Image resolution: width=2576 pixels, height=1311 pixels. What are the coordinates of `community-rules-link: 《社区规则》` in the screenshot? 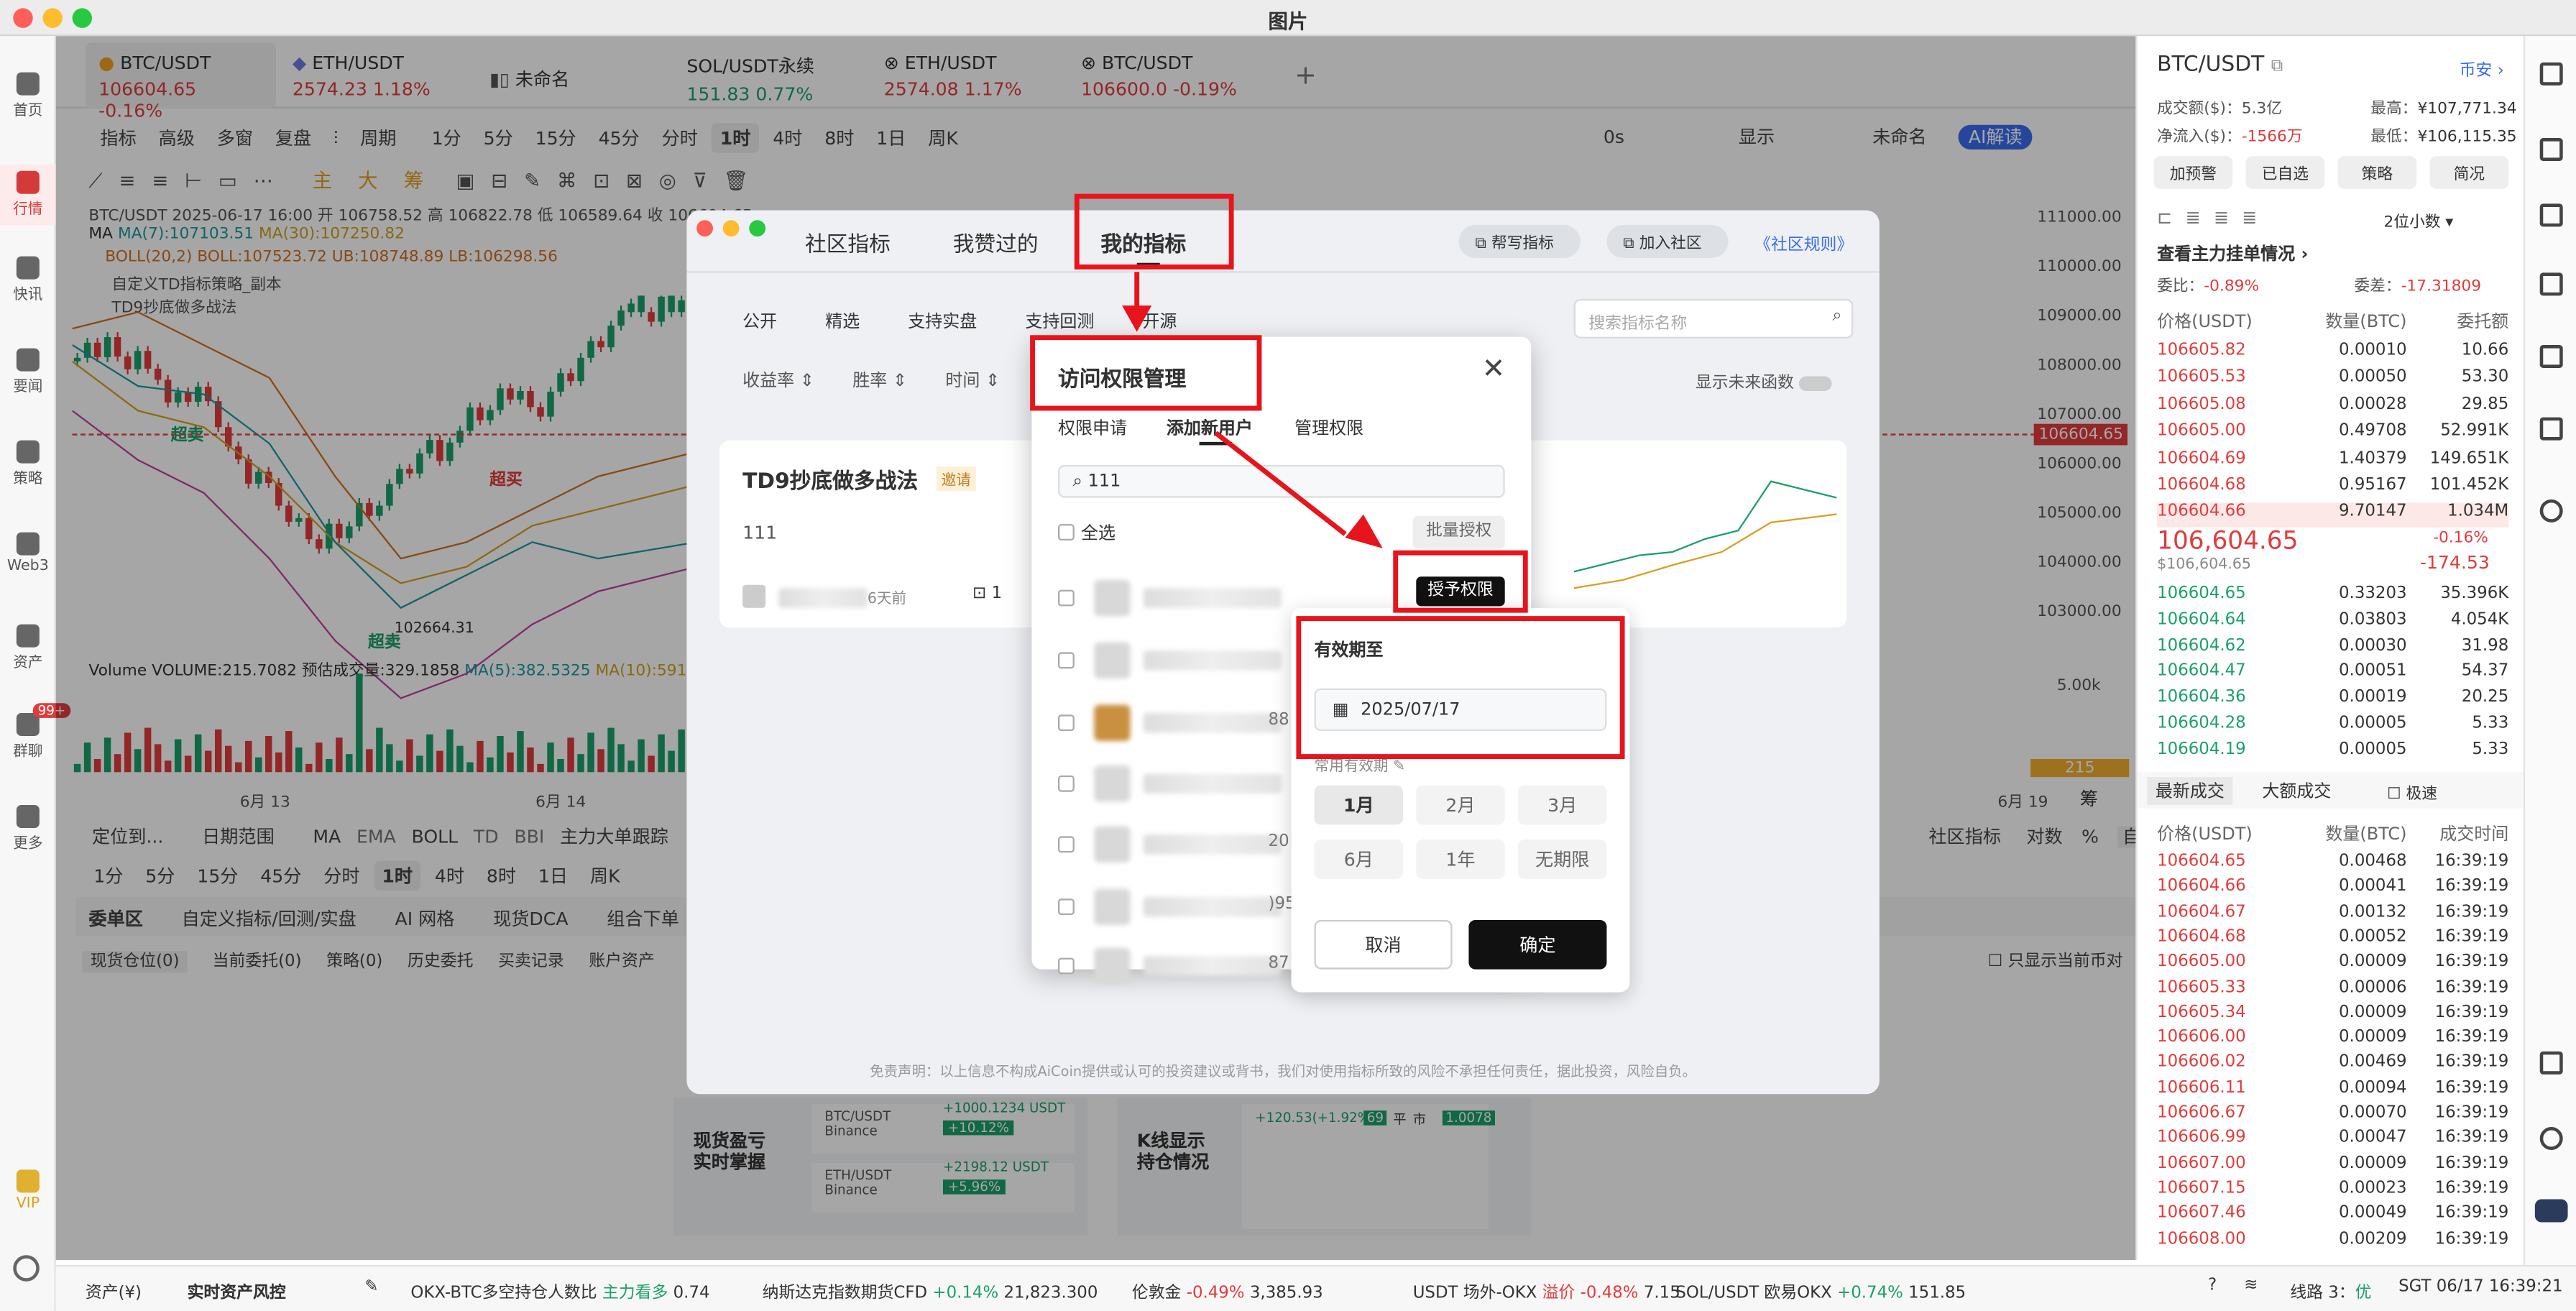 It's located at (1803, 242).